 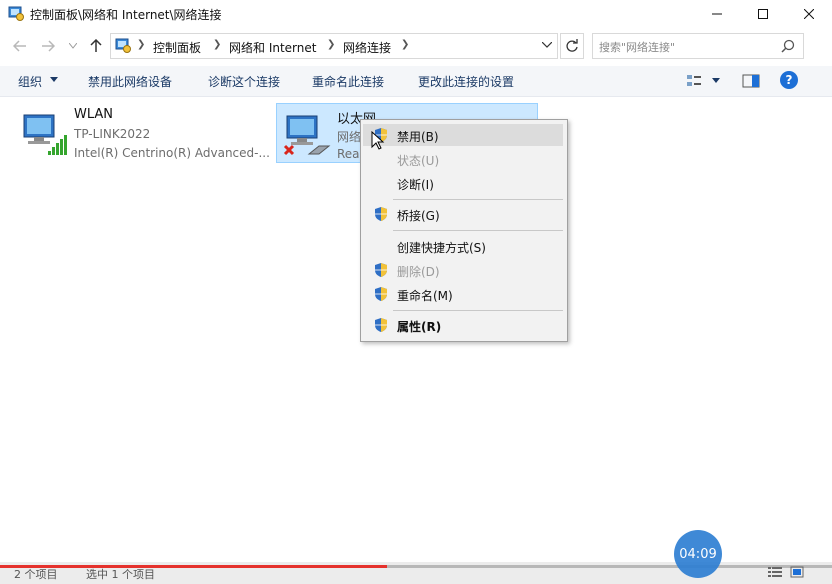 What do you see at coordinates (463, 294) in the screenshot?
I see `menu-item-rename: 重命名(M)` at bounding box center [463, 294].